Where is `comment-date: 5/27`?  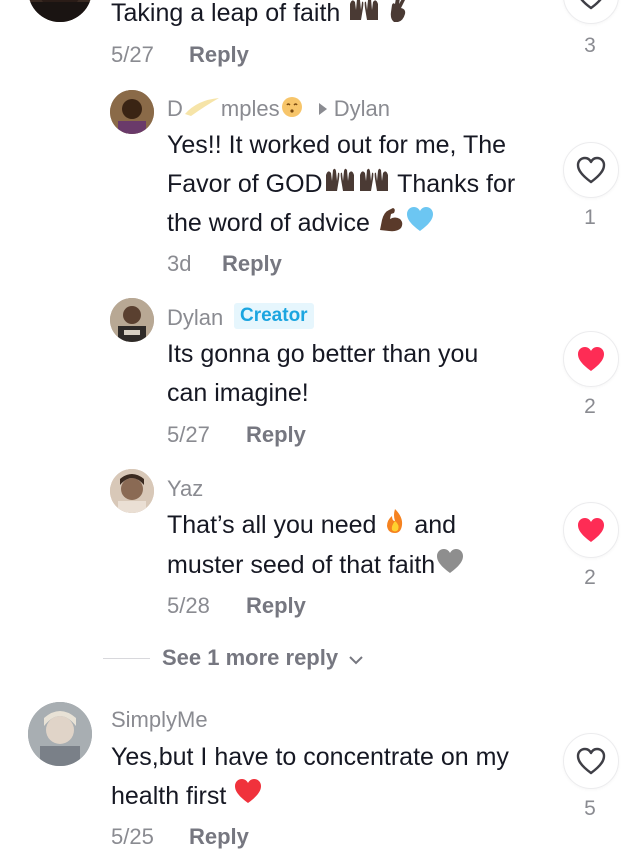
comment-date: 5/27 is located at coordinates (132, 54).